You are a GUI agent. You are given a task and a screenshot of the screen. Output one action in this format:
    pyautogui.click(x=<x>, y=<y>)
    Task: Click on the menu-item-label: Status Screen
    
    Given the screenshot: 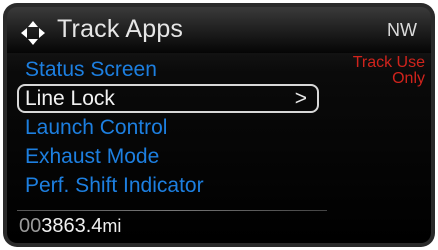 What is the action you would take?
    pyautogui.click(x=91, y=69)
    